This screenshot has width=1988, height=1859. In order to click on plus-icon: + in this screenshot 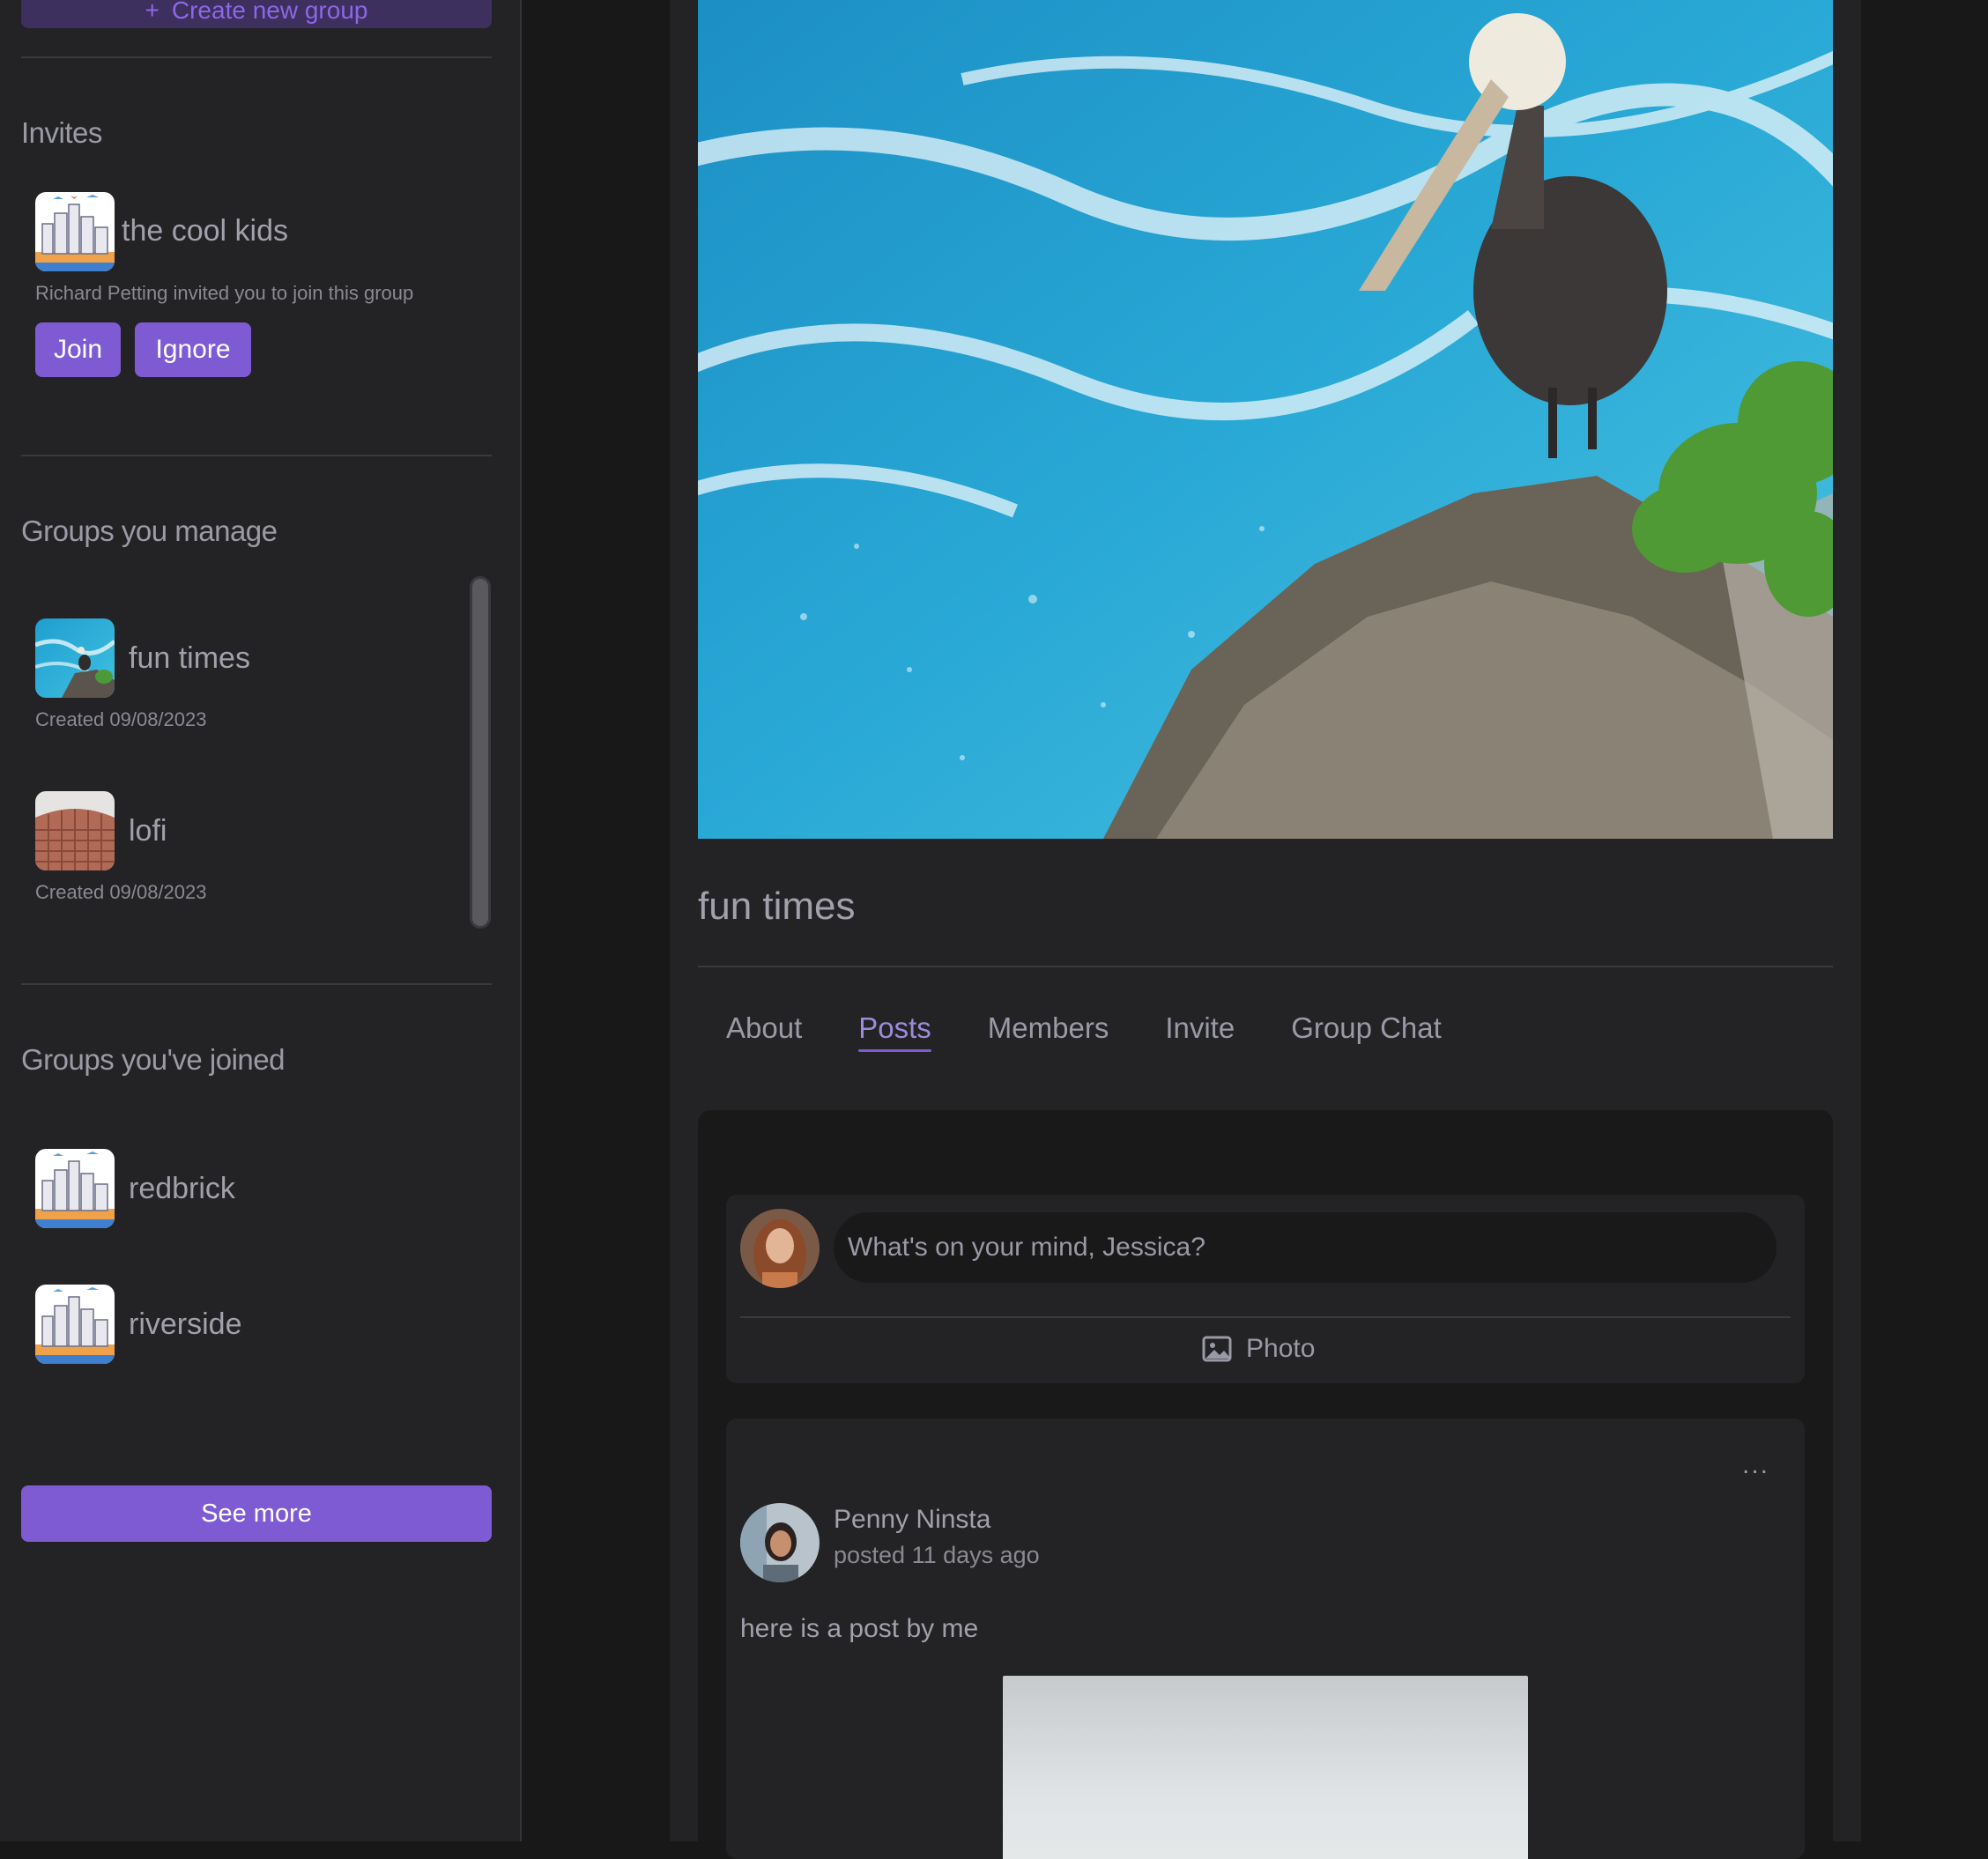, I will do `click(152, 12)`.